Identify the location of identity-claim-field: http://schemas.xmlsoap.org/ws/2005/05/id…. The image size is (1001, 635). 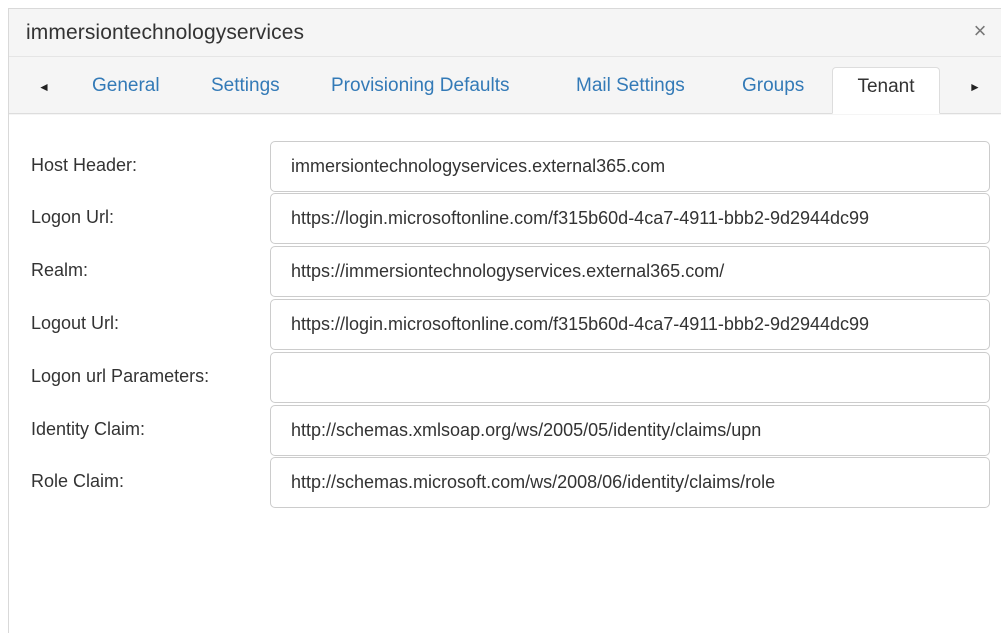
(630, 430).